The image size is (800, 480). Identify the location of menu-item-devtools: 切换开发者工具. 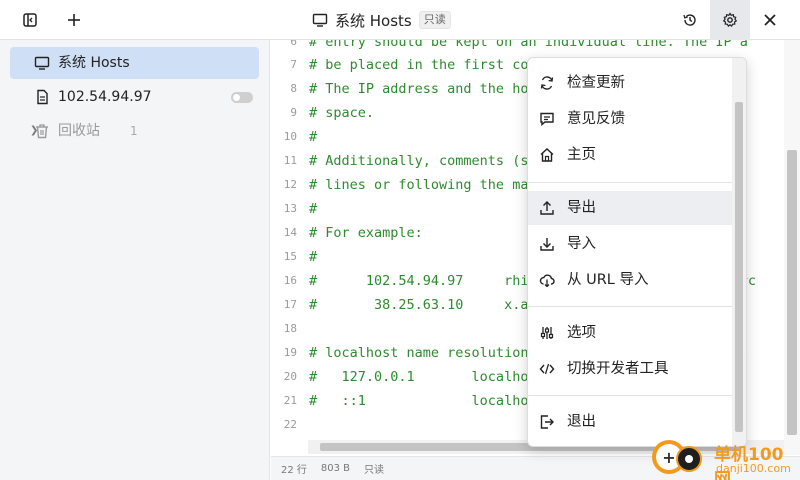
(631, 369).